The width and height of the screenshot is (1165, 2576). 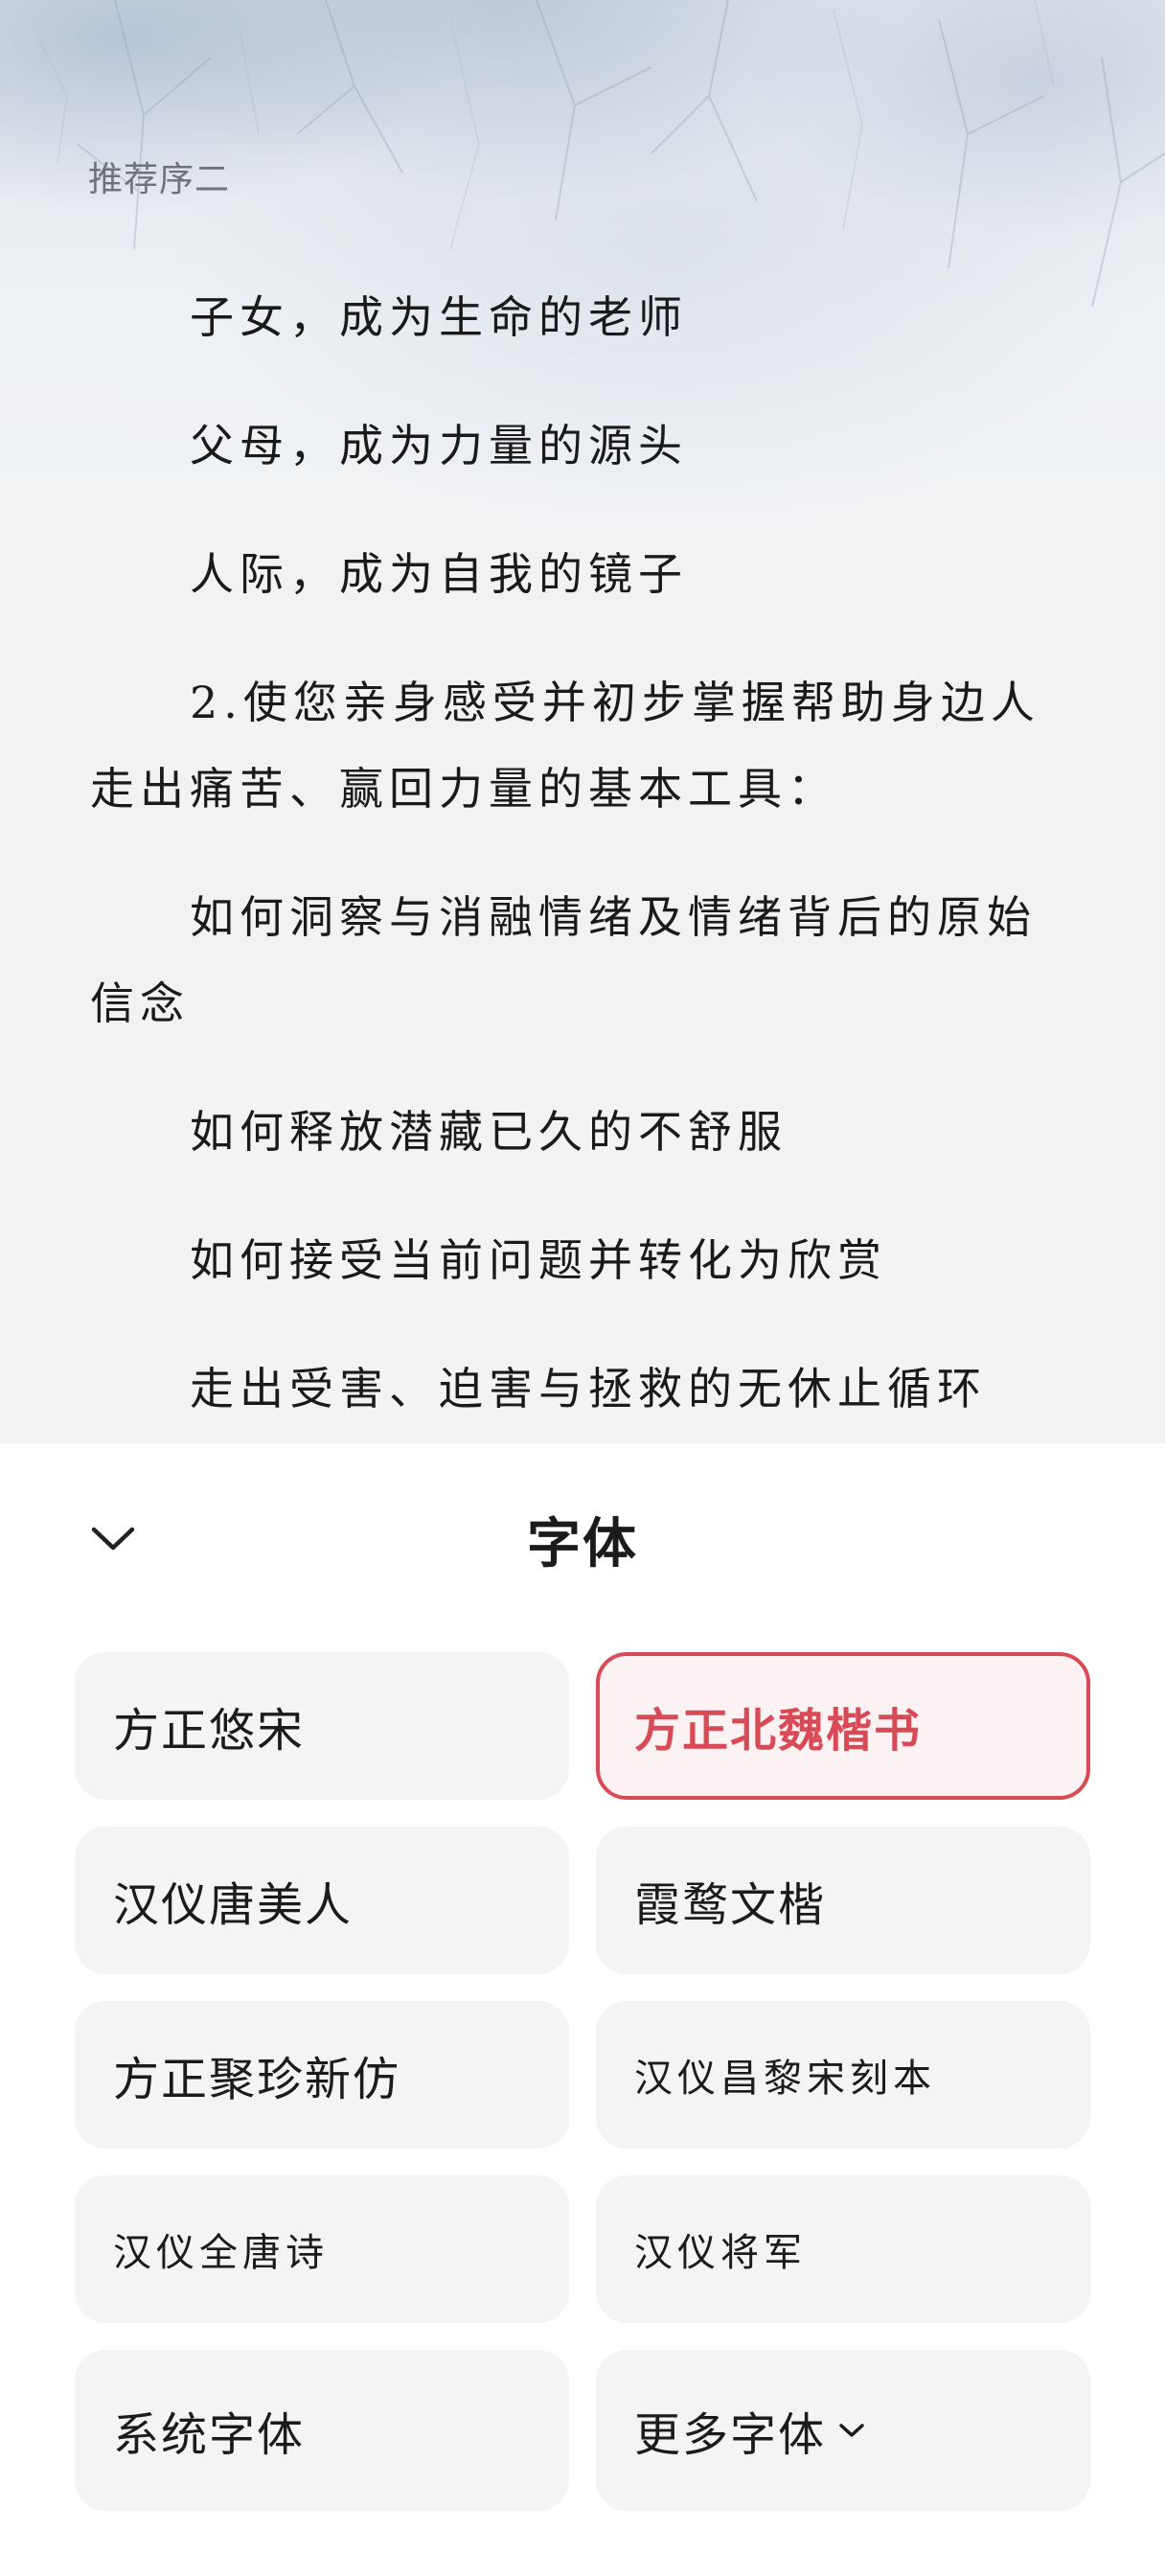 What do you see at coordinates (160, 179) in the screenshot?
I see `chapter-title: 推荐序二` at bounding box center [160, 179].